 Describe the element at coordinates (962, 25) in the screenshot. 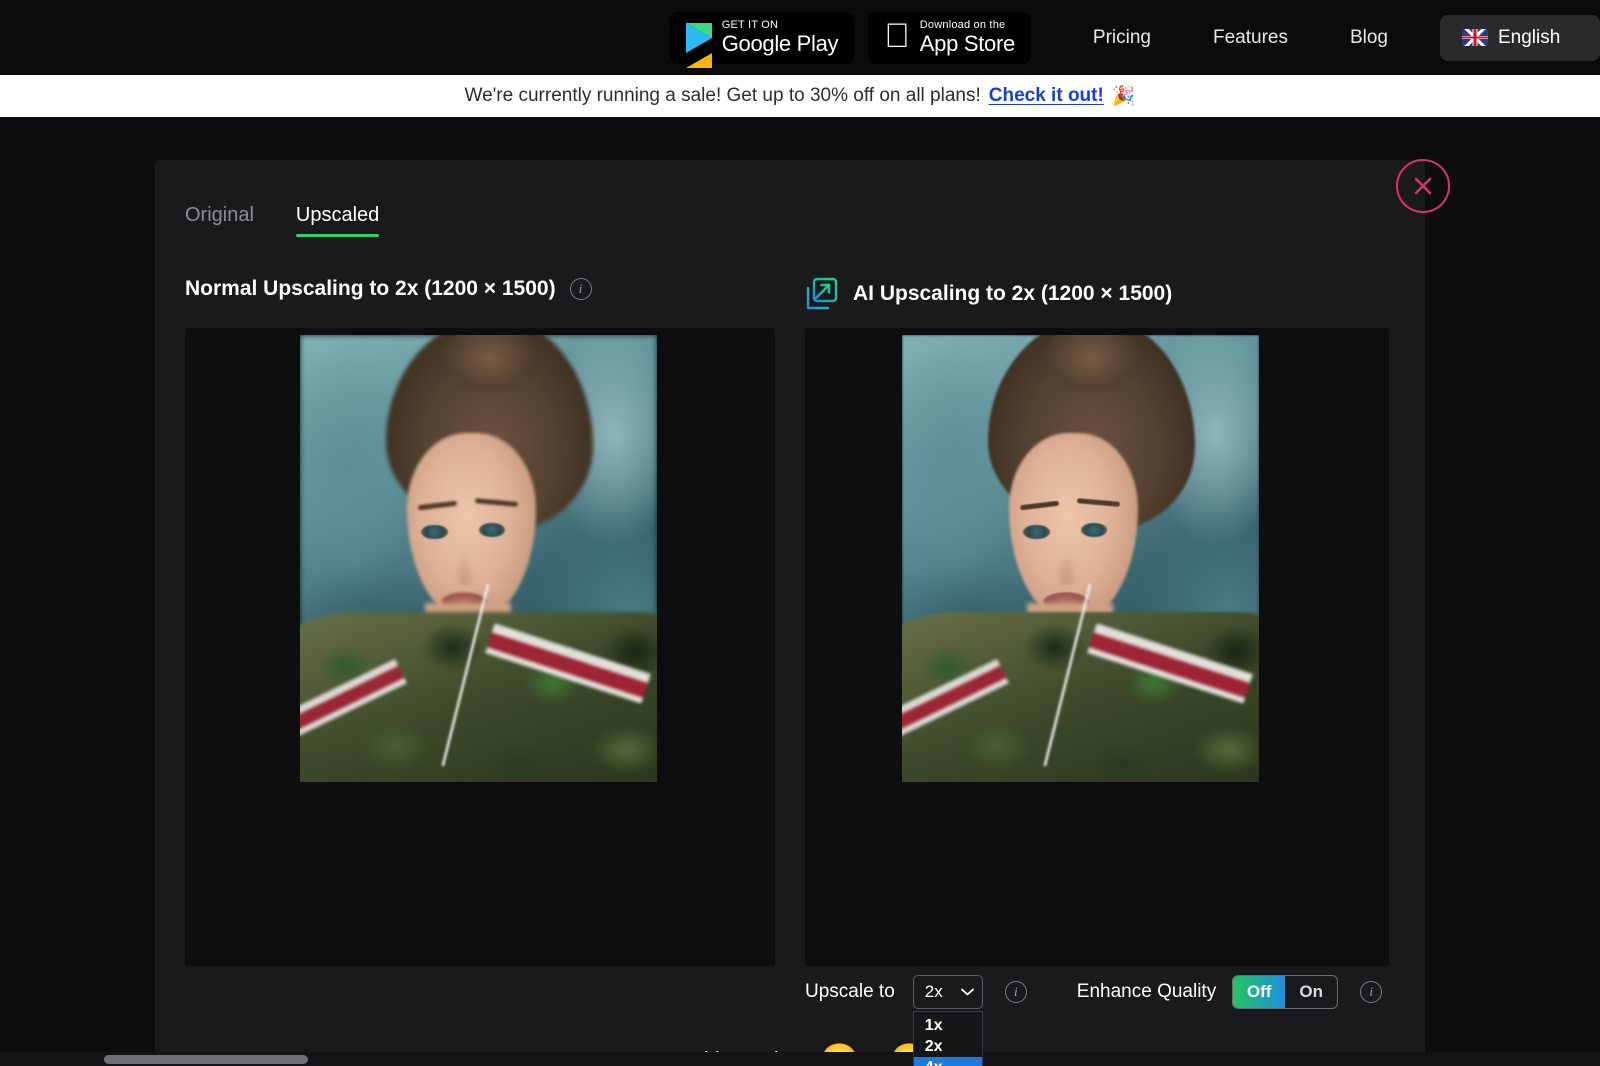

I see `app-store-small-label: Download on the` at that location.